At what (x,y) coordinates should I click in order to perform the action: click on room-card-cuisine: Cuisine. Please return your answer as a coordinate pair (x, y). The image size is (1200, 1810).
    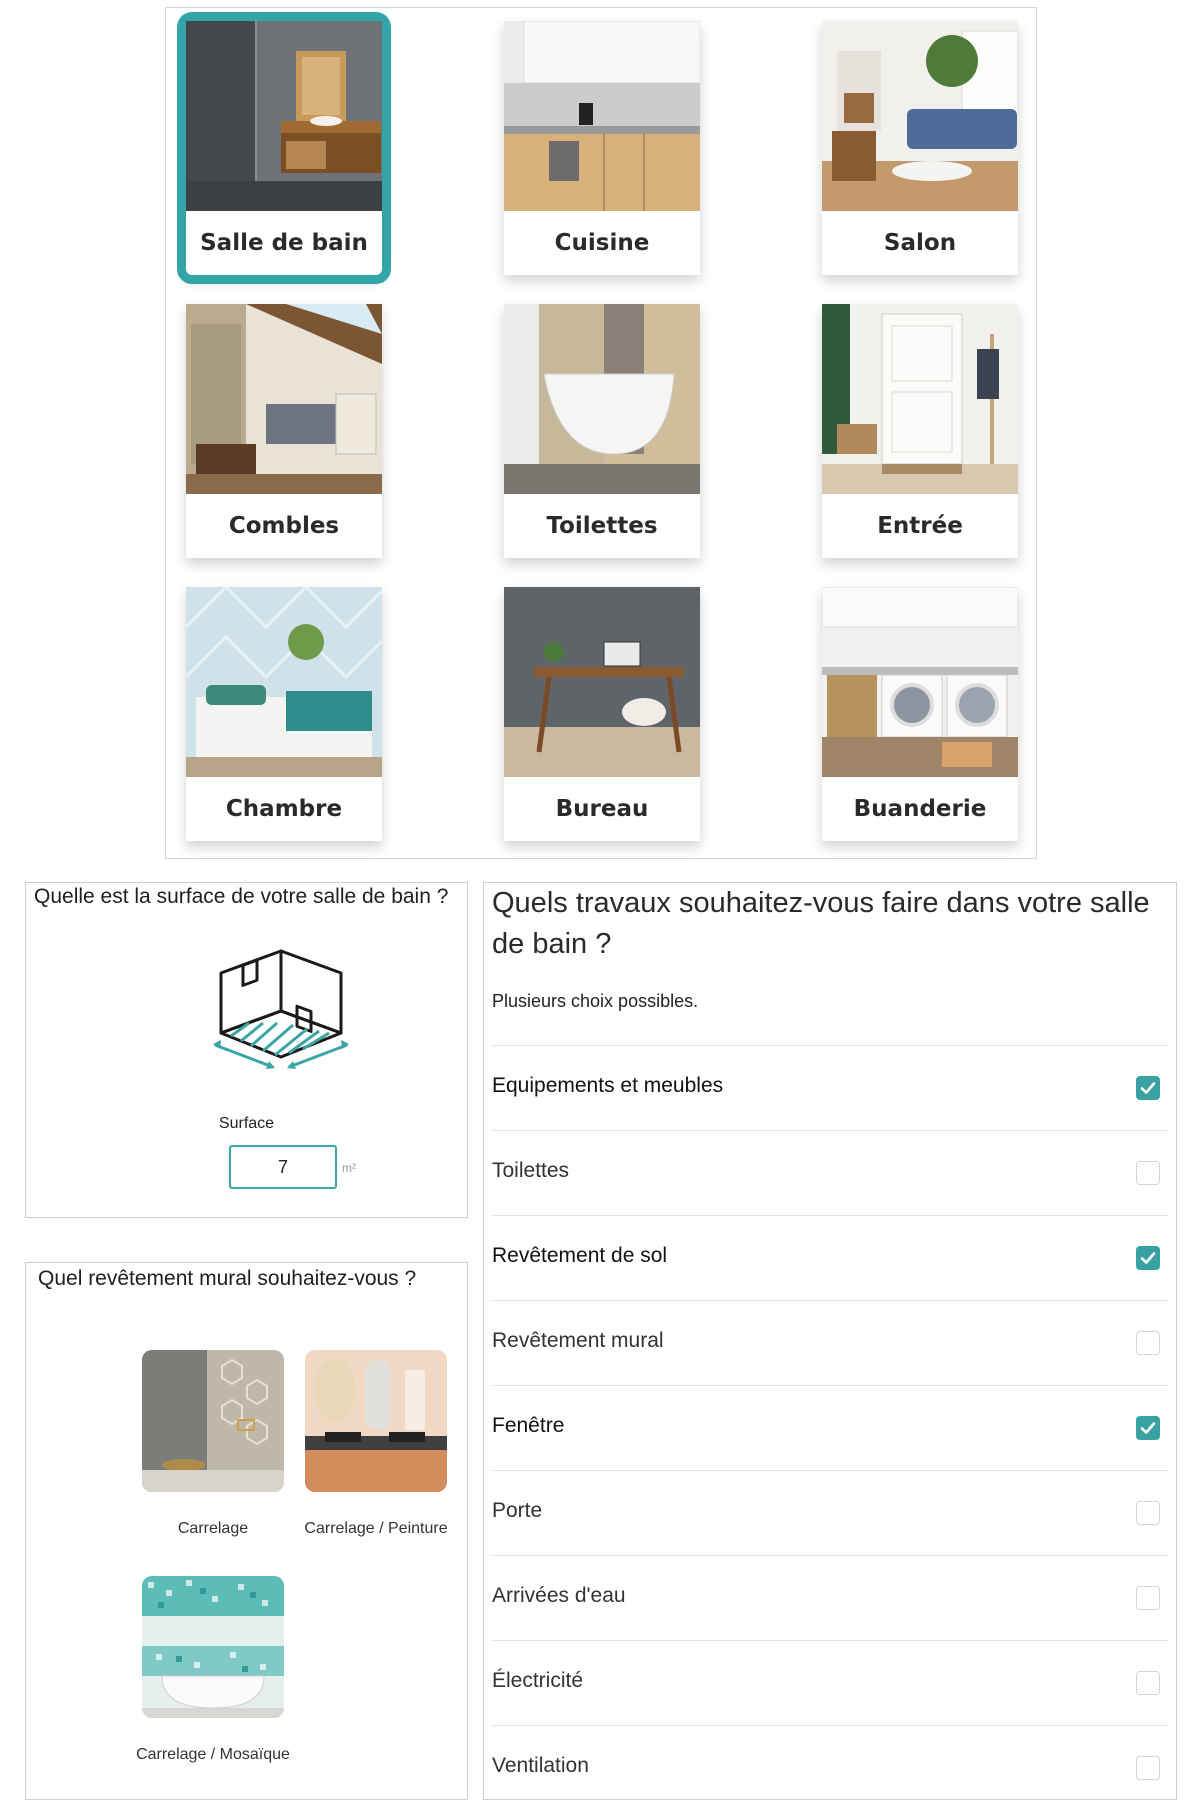
    Looking at the image, I should click on (602, 148).